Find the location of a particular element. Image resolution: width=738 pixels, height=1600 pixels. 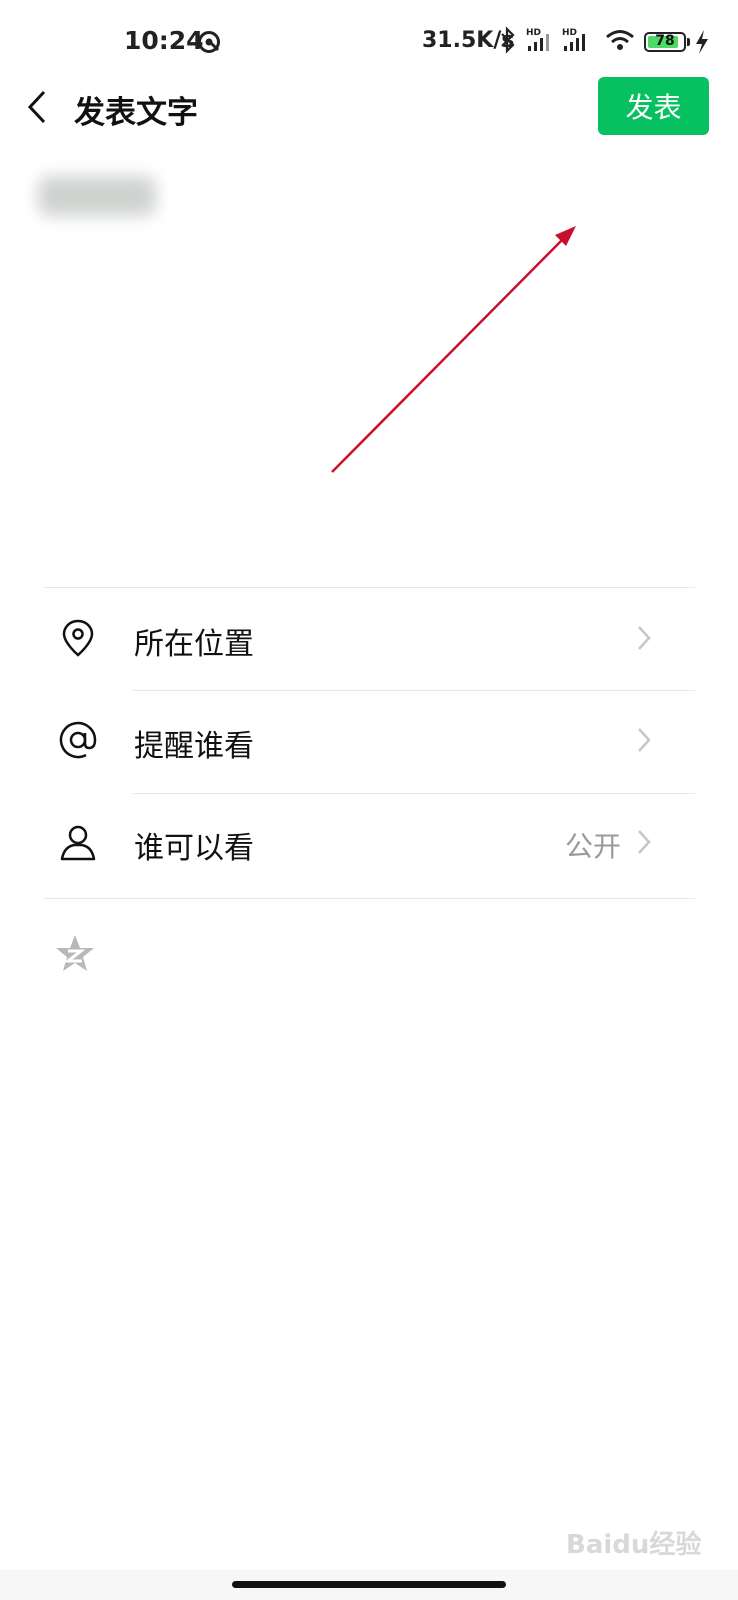

nav-bar: 发表文字 发表 is located at coordinates (369, 107).